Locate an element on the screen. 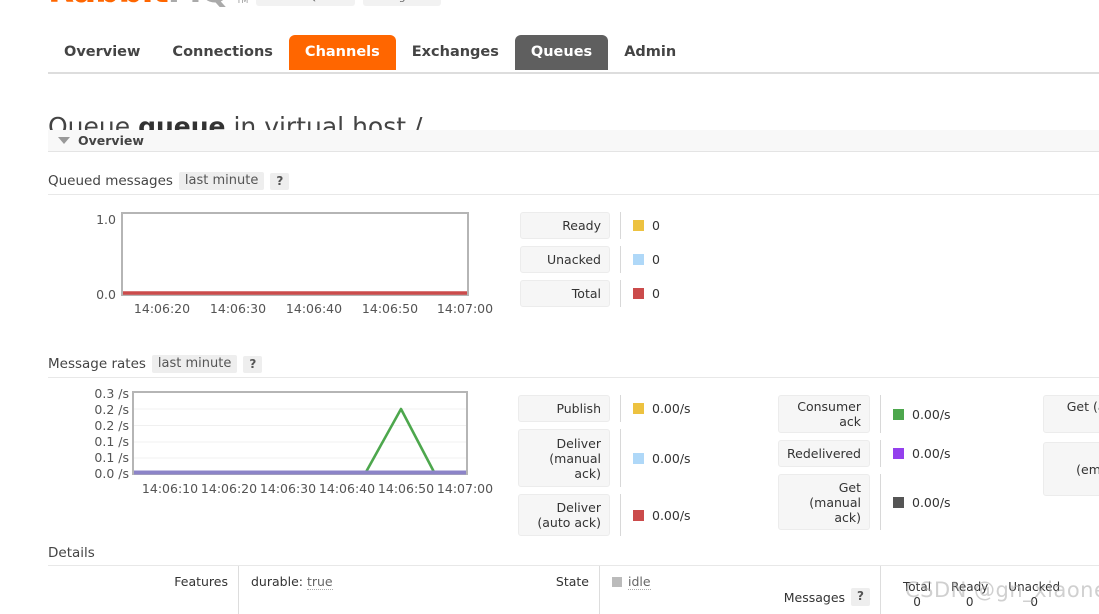 This screenshot has height=614, width=1099. legend-value-deliver-manual-text: 0.00/s is located at coordinates (671, 458).